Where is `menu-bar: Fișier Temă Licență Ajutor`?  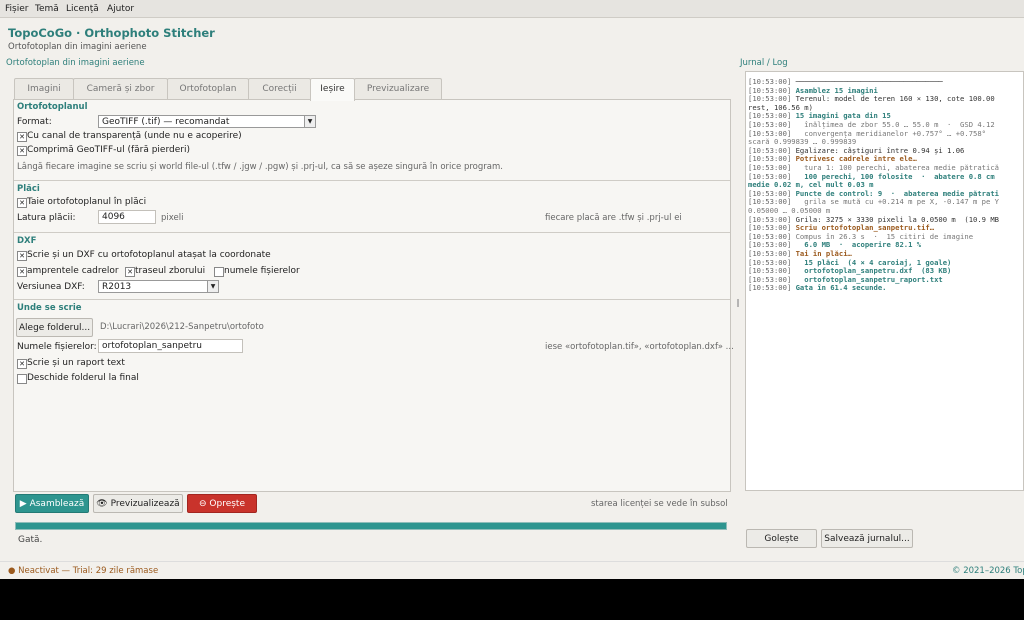
menu-bar: Fișier Temă Licență Ajutor is located at coordinates (512, 9).